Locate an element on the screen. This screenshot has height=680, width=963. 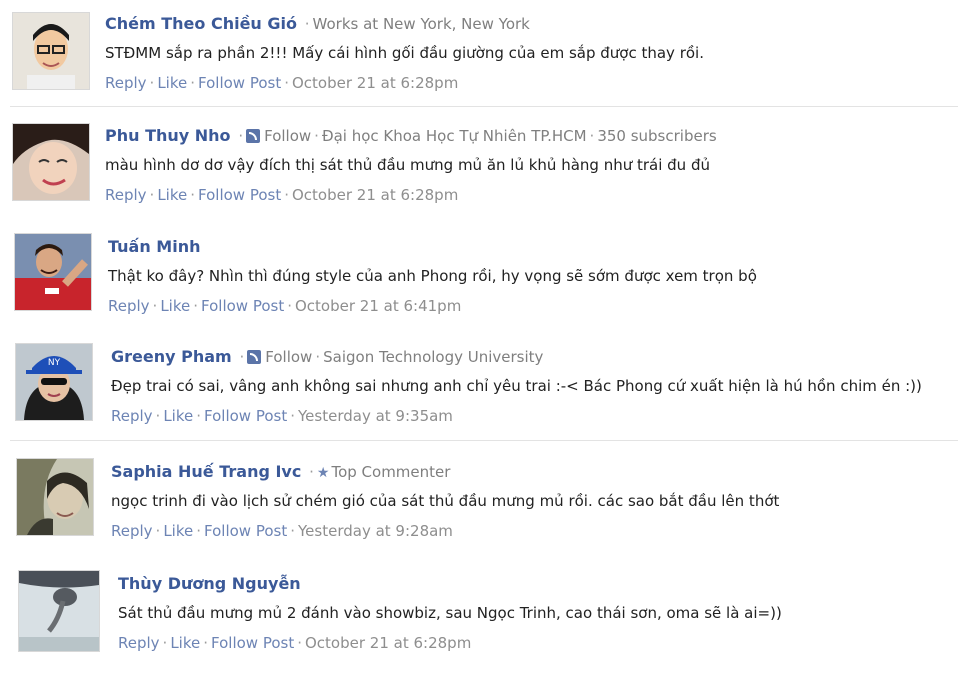
author-name: Greeny Pham is located at coordinates (171, 356).